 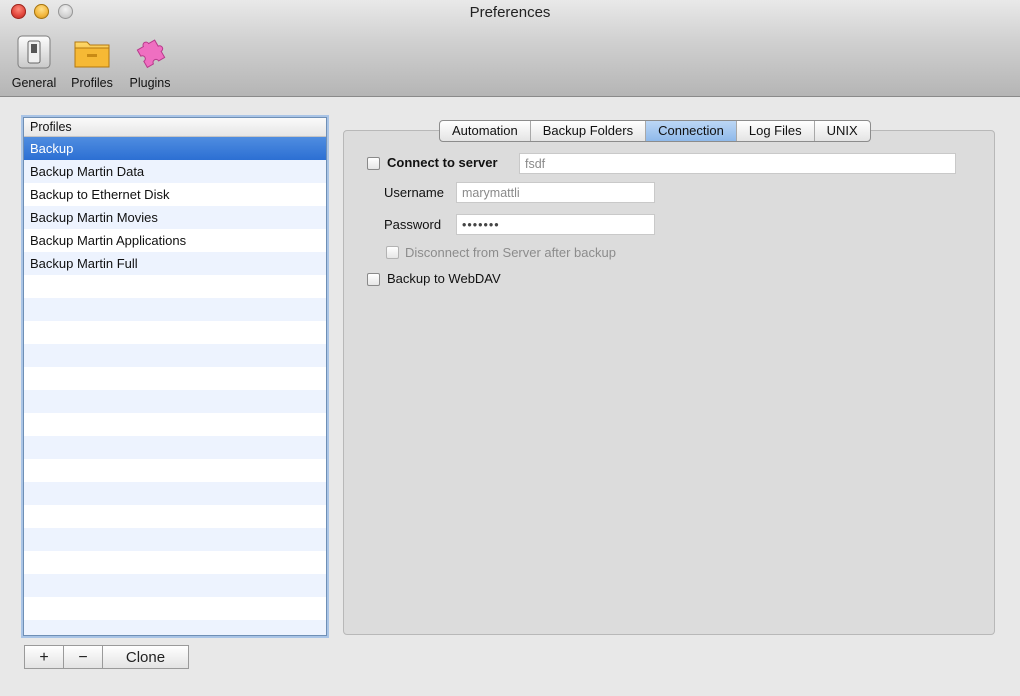 What do you see at coordinates (175, 263) in the screenshot?
I see `list-item: Backup Martin Full` at bounding box center [175, 263].